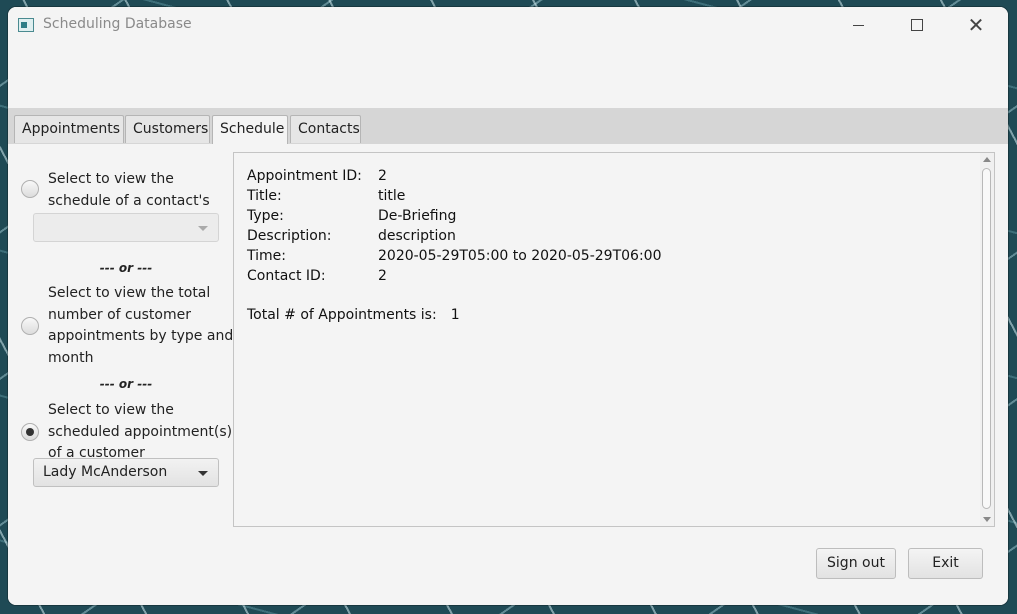  What do you see at coordinates (508, 25) in the screenshot?
I see `title-bar: Scheduling Database ✕` at bounding box center [508, 25].